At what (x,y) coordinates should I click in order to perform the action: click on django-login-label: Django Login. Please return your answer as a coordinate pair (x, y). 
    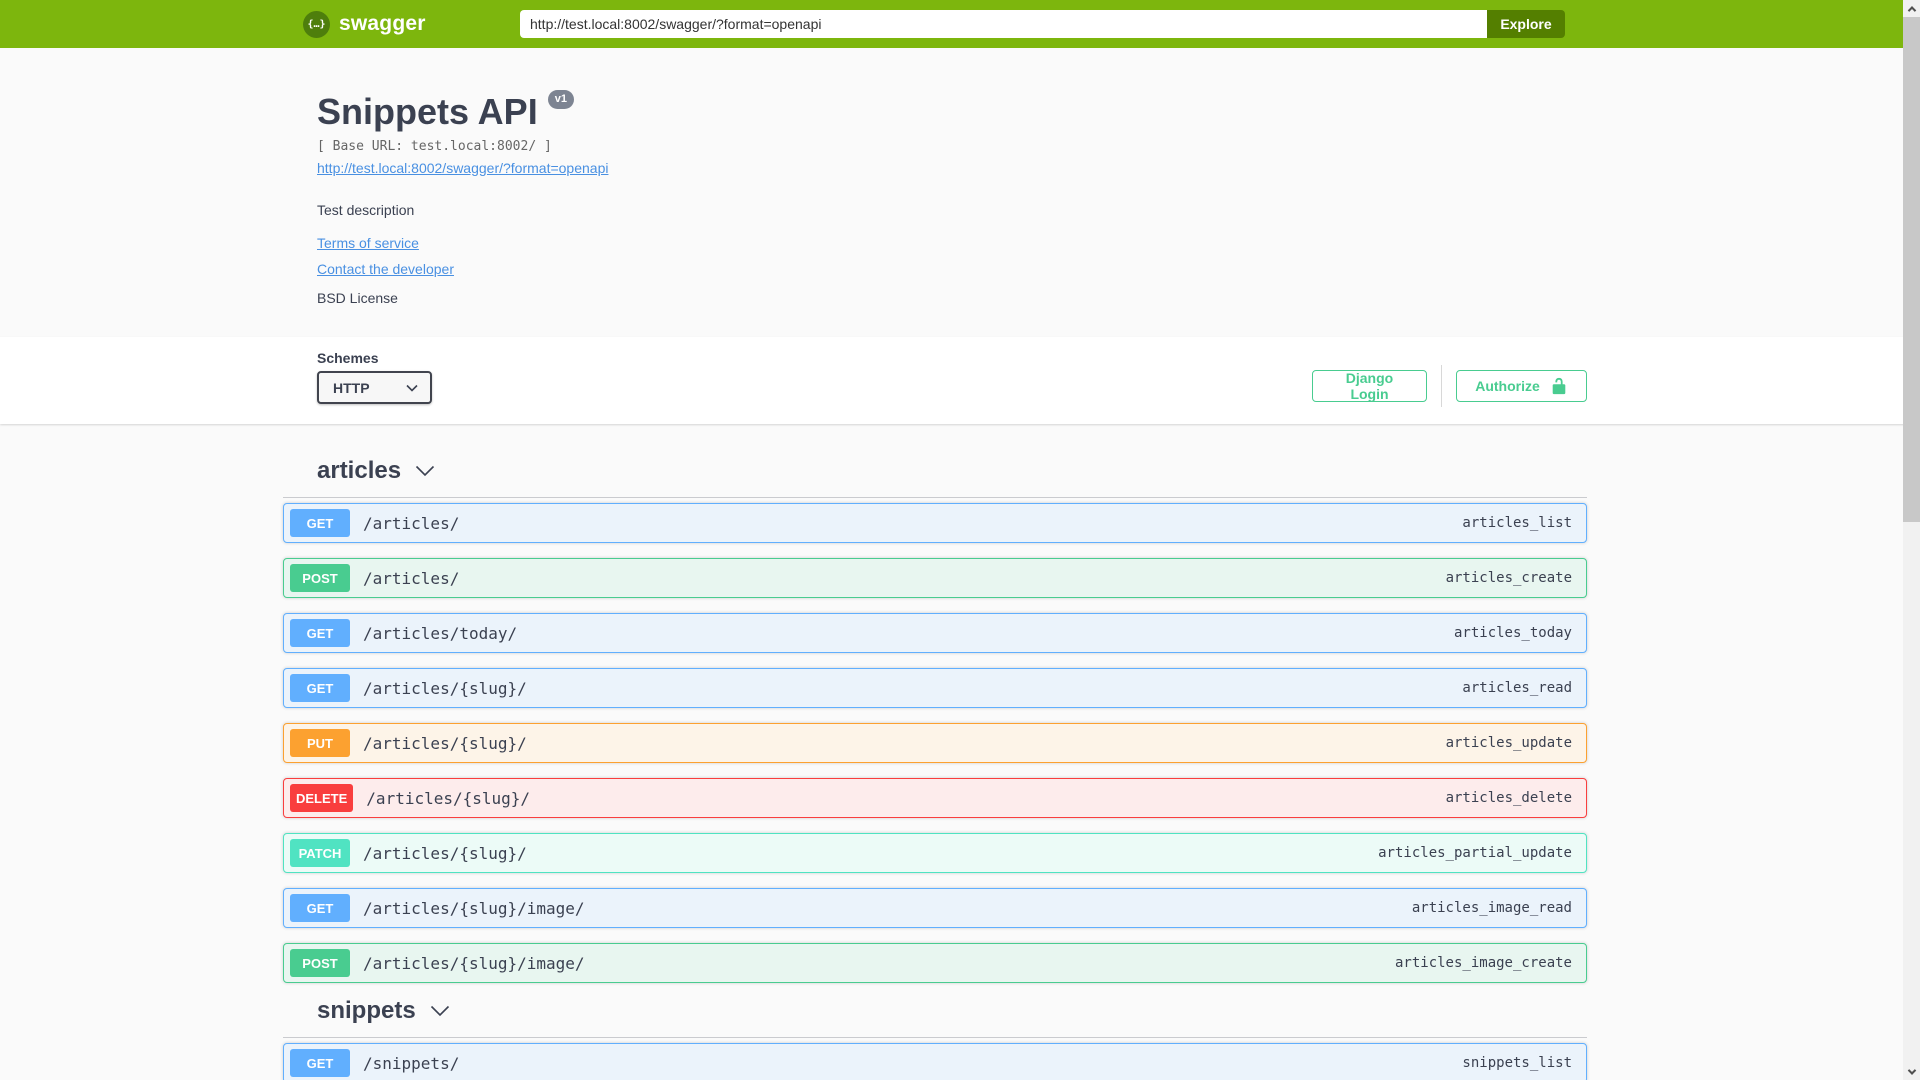
    Looking at the image, I should click on (1369, 386).